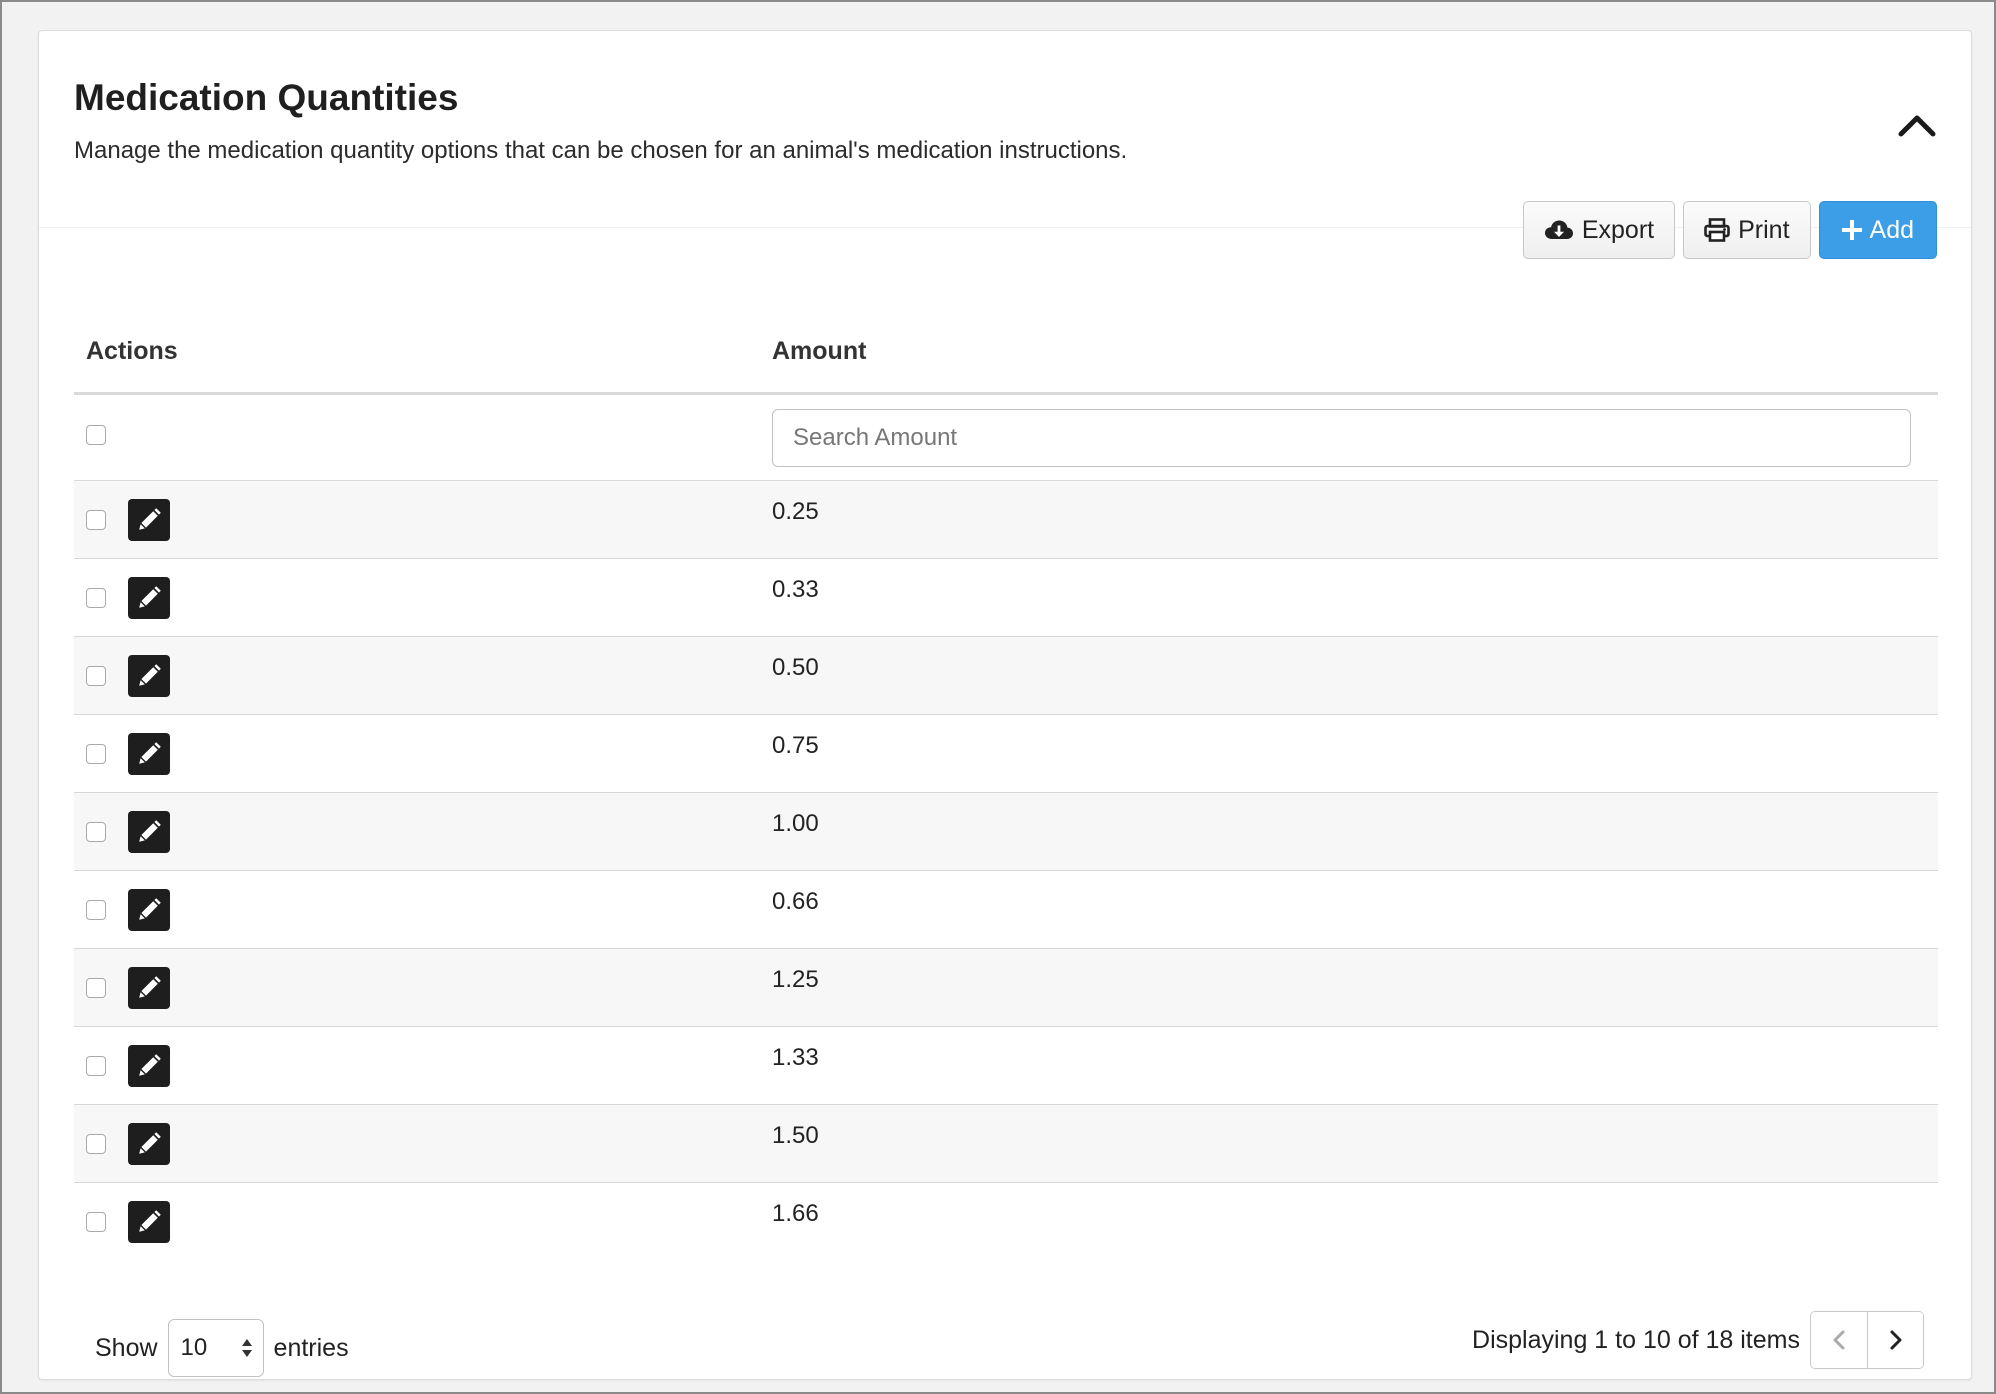 This screenshot has height=1394, width=1996. What do you see at coordinates (795, 1135) in the screenshot?
I see `amount-cell: 1.50` at bounding box center [795, 1135].